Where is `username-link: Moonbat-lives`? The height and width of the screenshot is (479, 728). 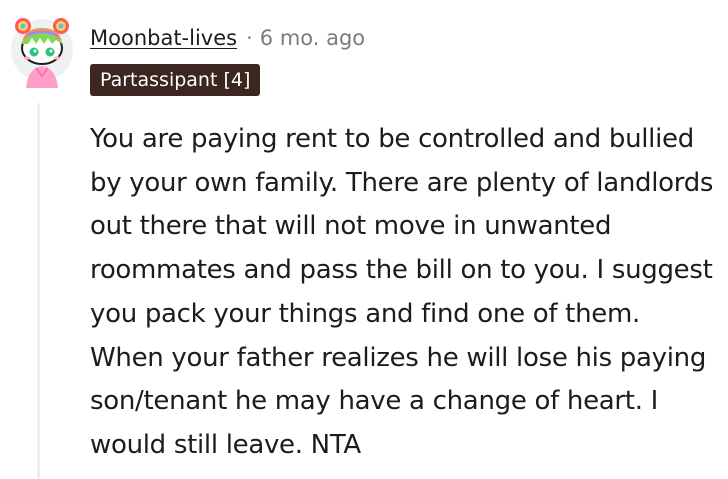
username-link: Moonbat-lives is located at coordinates (163, 38).